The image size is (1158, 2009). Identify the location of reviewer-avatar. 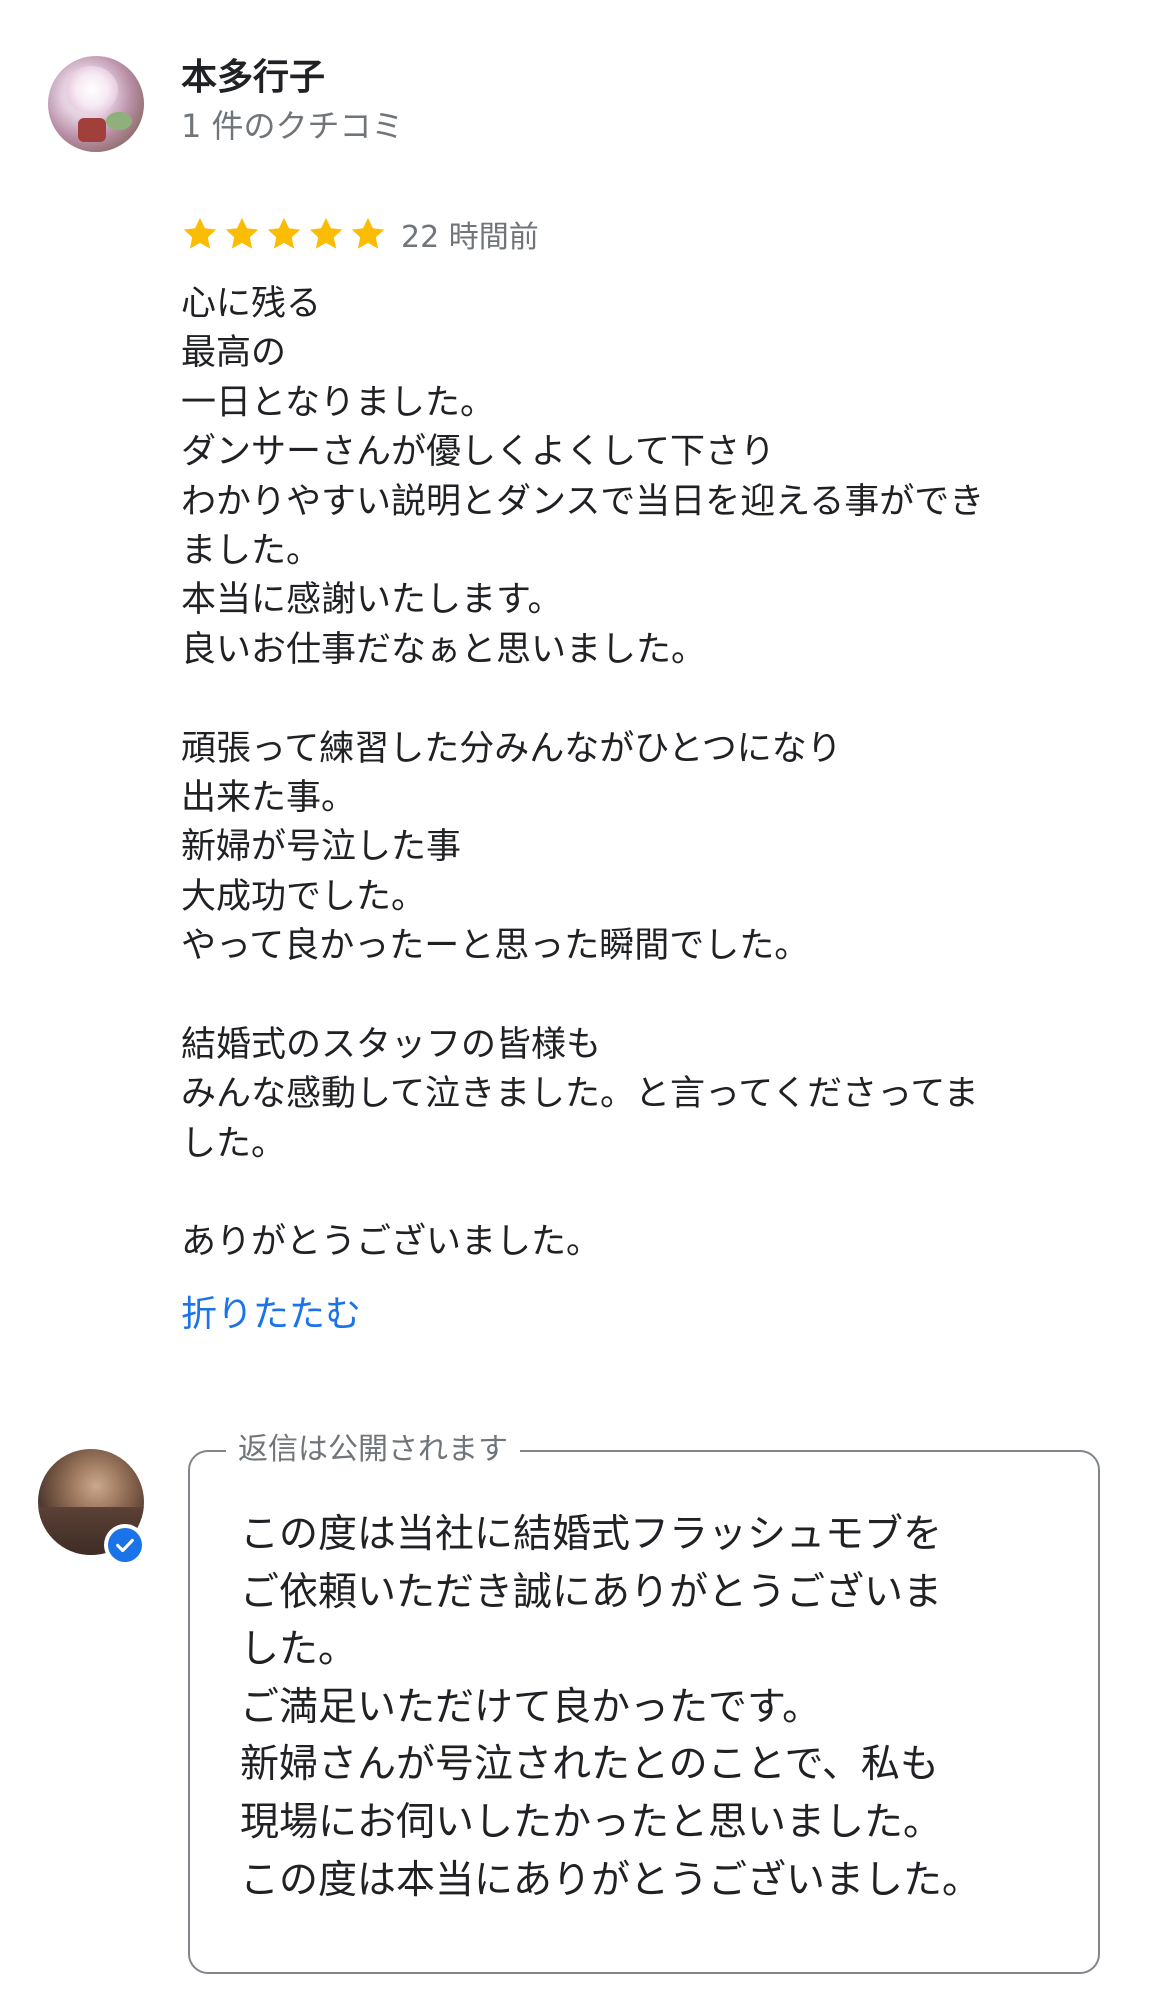
(96, 104).